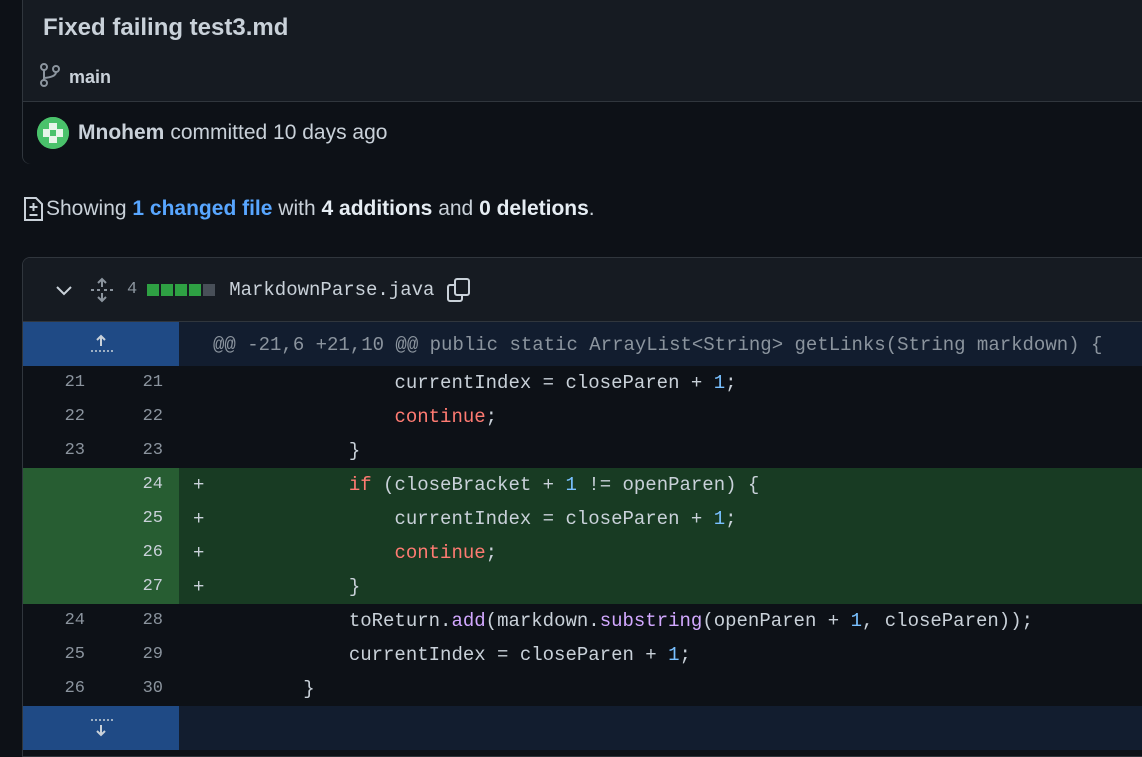 This screenshot has height=757, width=1142. Describe the element at coordinates (582, 587) in the screenshot. I see `diff-line-added: 27 + }` at that location.